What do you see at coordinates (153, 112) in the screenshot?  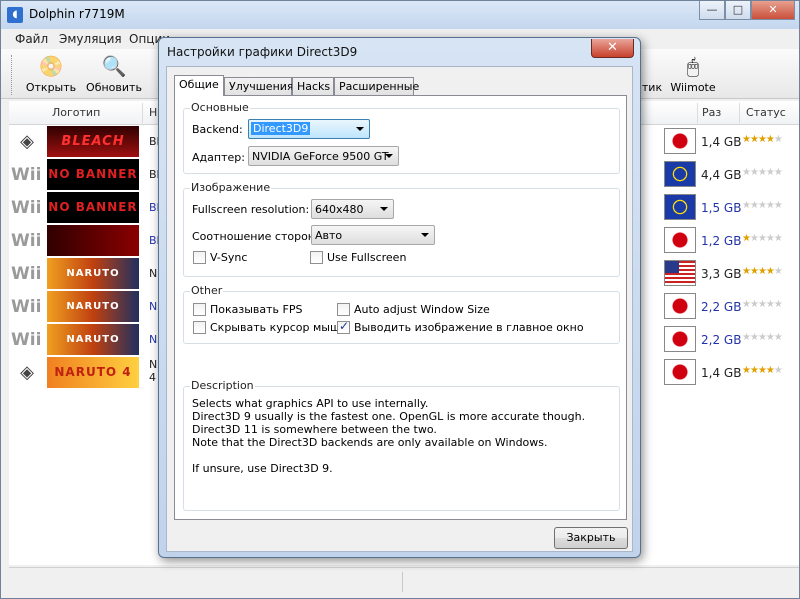 I see `column-name: Н` at bounding box center [153, 112].